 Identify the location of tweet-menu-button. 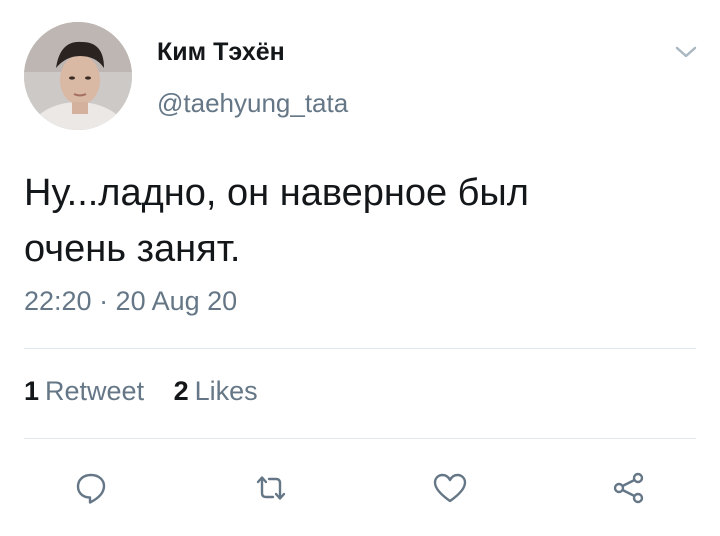
(686, 52).